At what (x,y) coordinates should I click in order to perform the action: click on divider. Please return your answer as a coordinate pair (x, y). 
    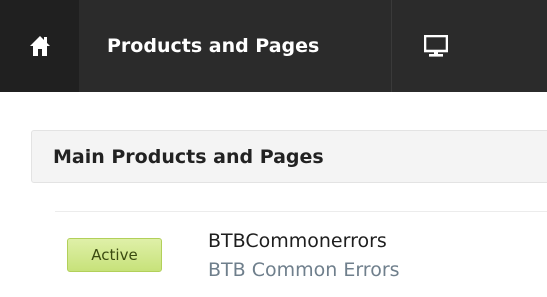
    Looking at the image, I should click on (301, 211).